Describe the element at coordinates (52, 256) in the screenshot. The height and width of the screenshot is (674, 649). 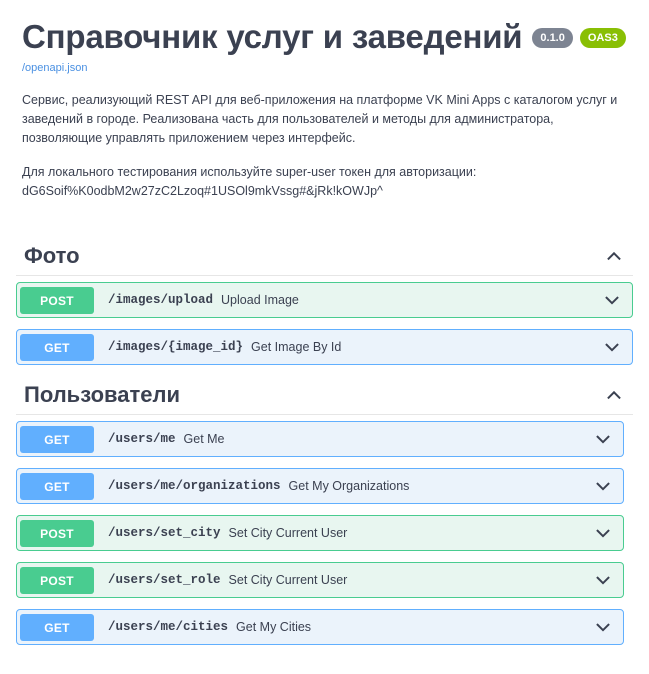
I see `tag-name-photo: Фото` at that location.